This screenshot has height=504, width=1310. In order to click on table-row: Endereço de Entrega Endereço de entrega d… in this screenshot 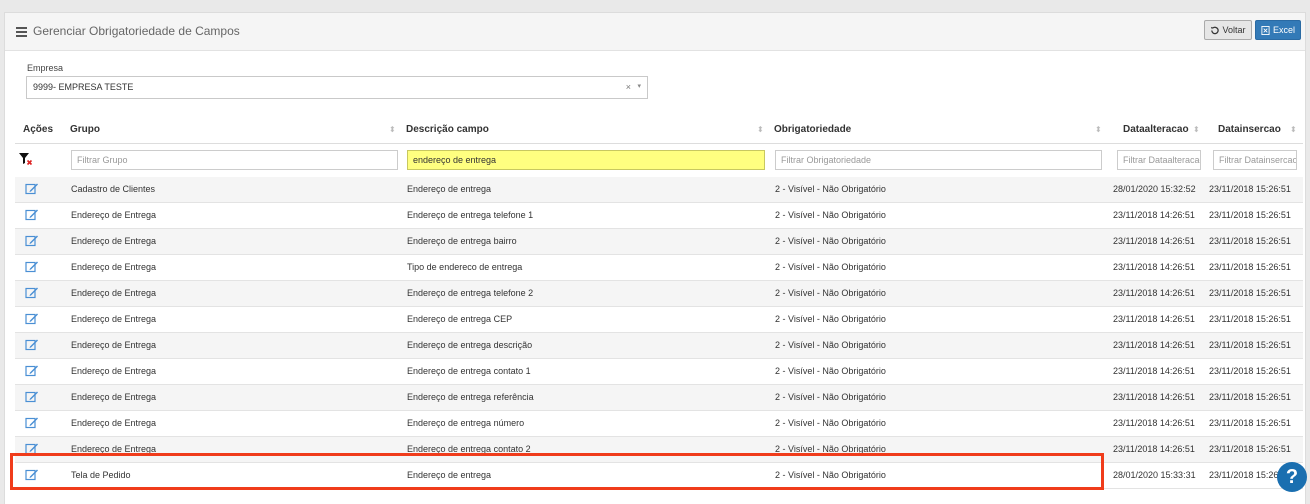, I will do `click(659, 346)`.